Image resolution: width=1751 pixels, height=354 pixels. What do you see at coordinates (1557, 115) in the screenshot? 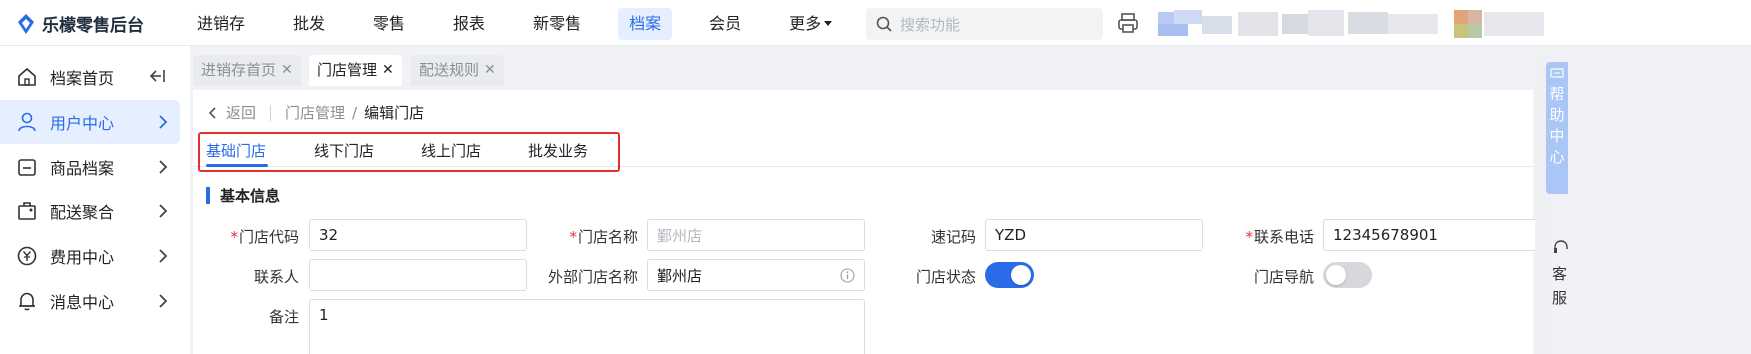
I see `help-char: 助` at bounding box center [1557, 115].